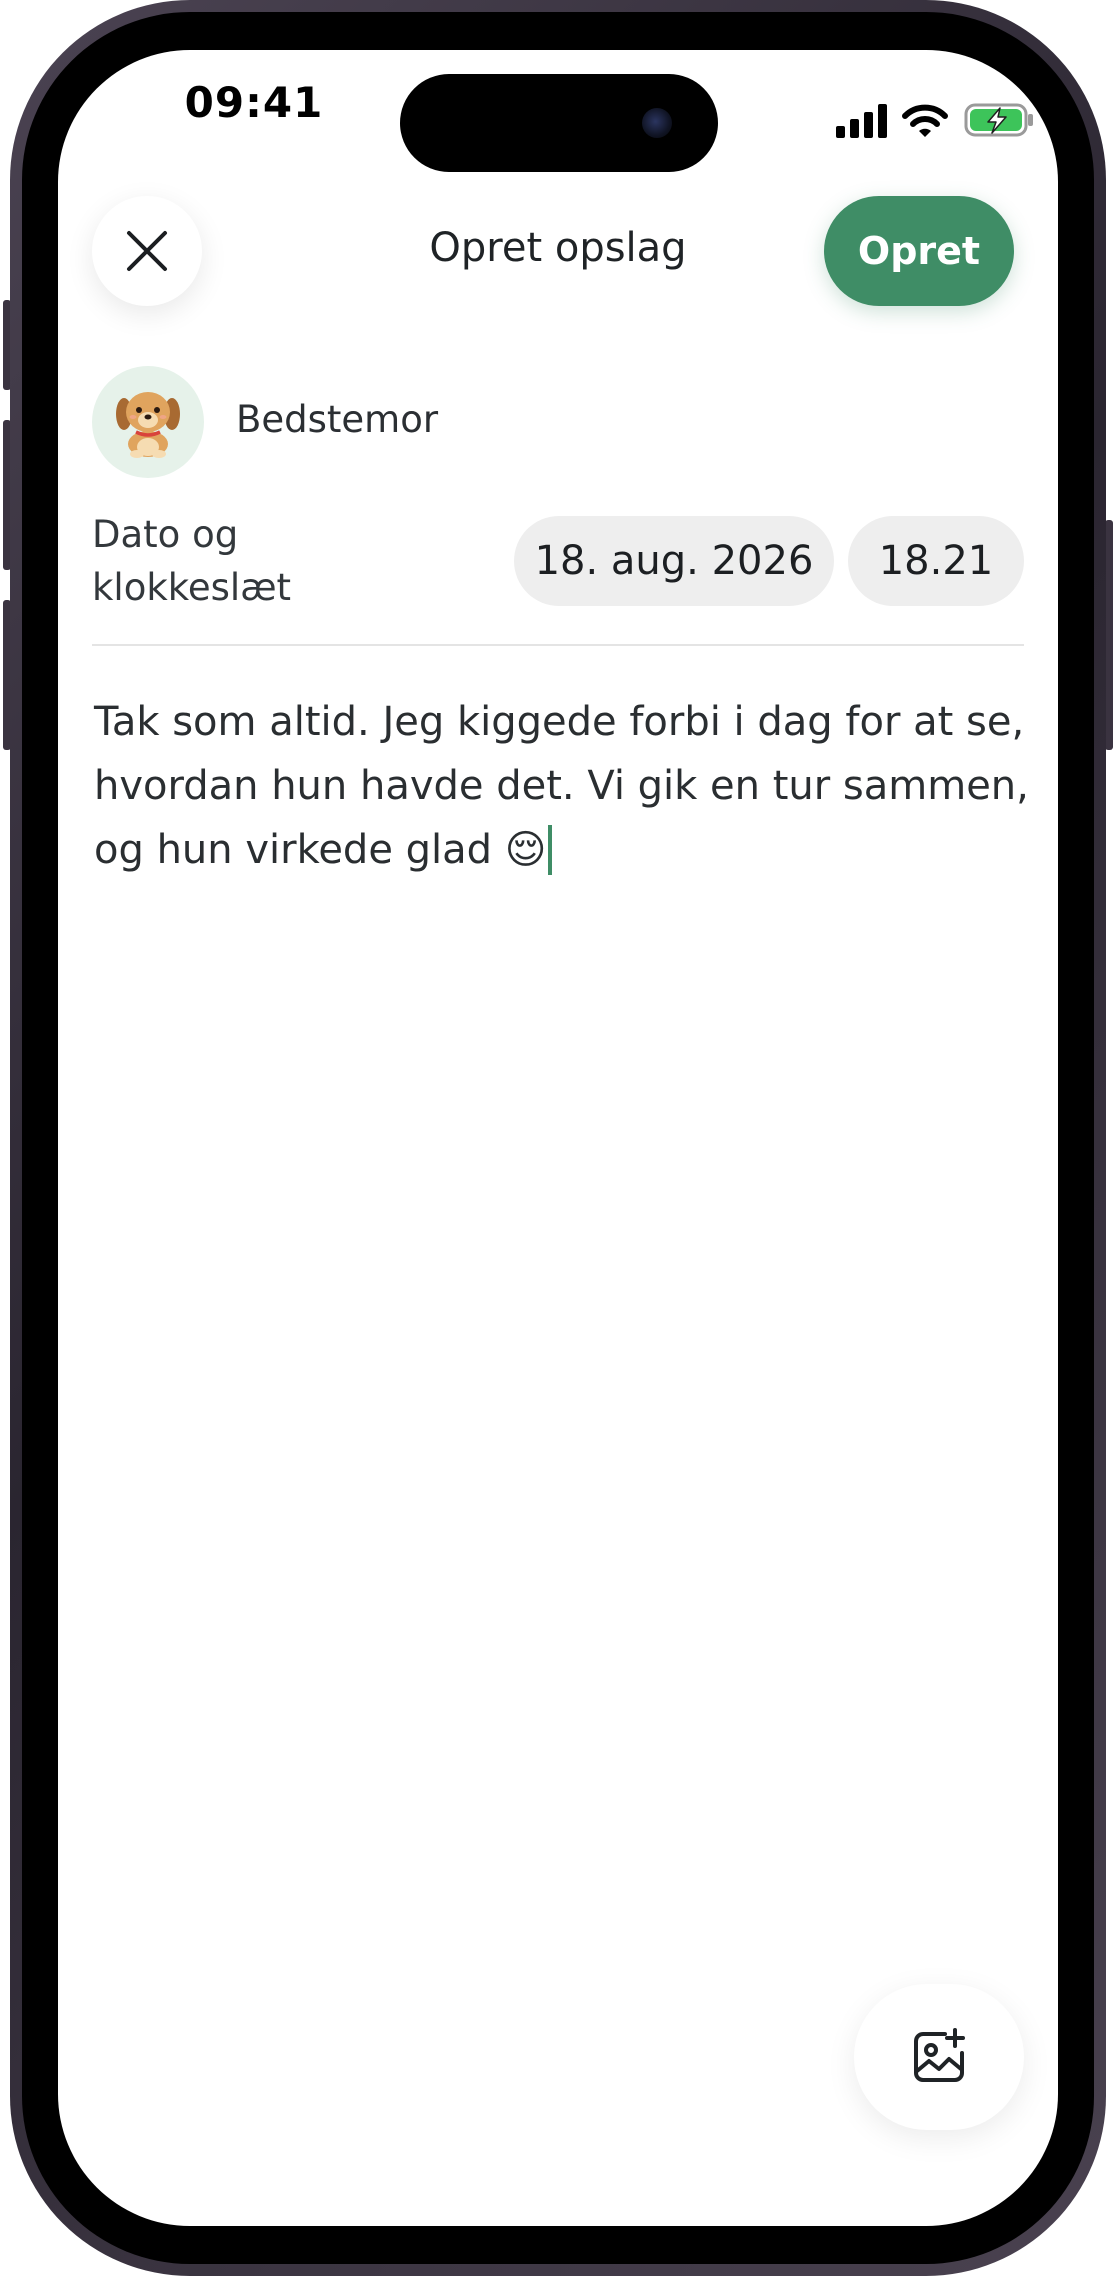 The width and height of the screenshot is (1116, 2276). Describe the element at coordinates (998, 120) in the screenshot. I see `battery-charging-icon` at that location.